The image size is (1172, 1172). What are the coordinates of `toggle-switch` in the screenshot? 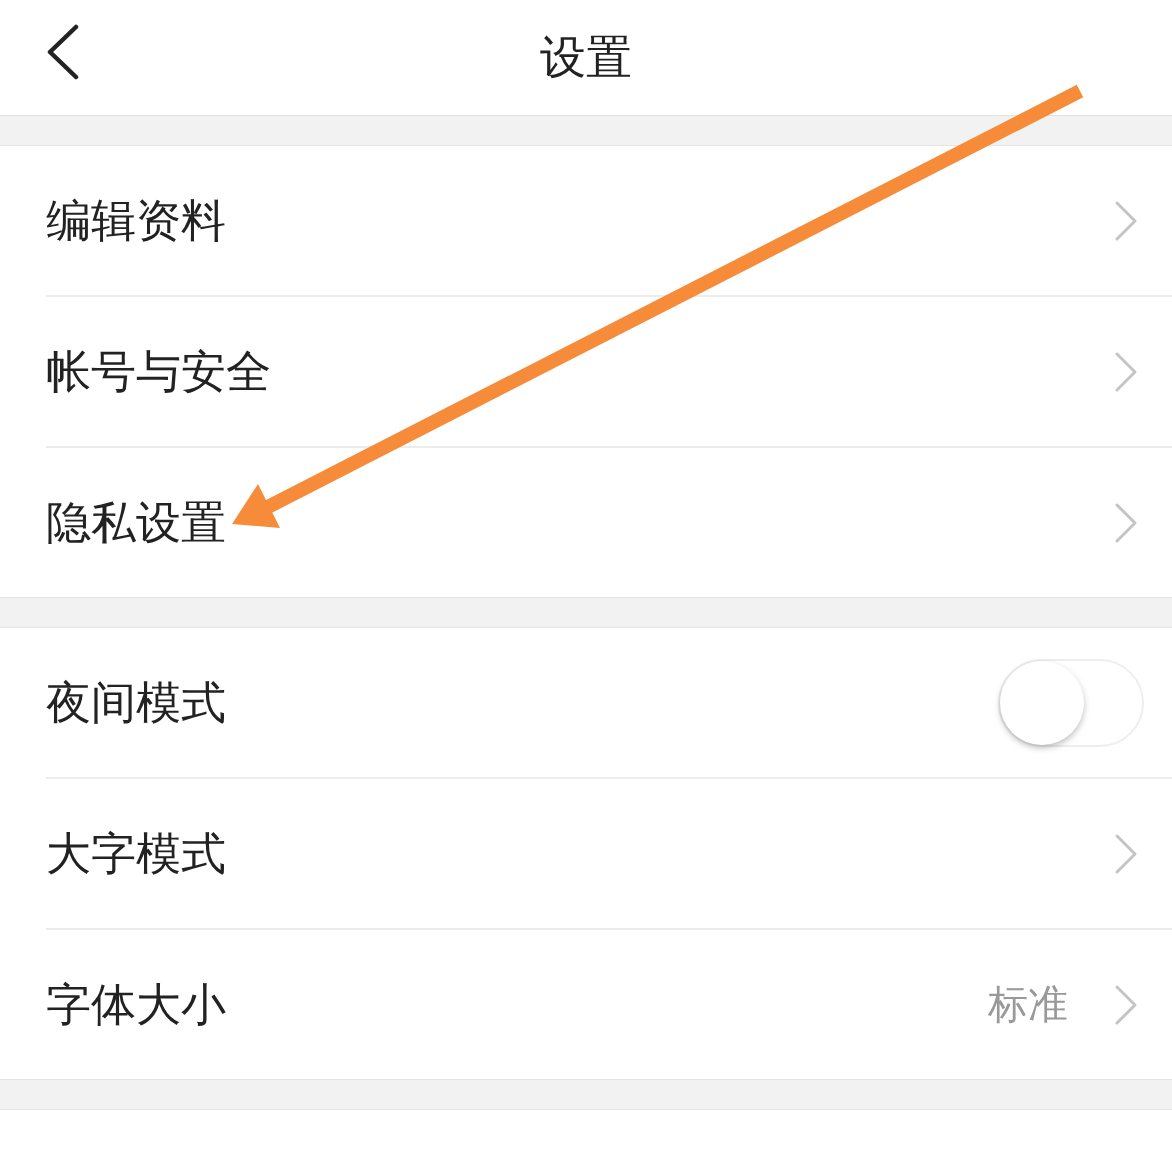 It's located at (1071, 702).